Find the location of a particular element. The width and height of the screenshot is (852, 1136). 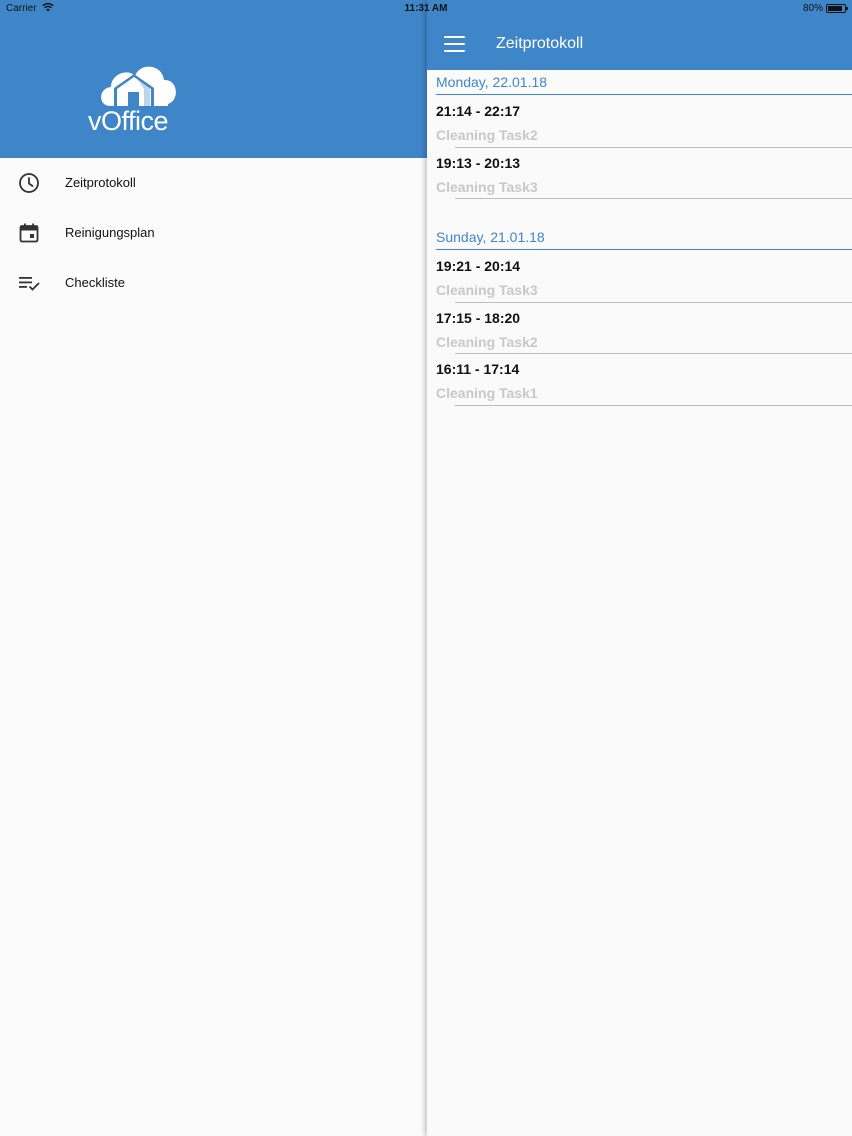

menu-item-zeitprotokoll: Zeitprotokoll is located at coordinates (213, 183).